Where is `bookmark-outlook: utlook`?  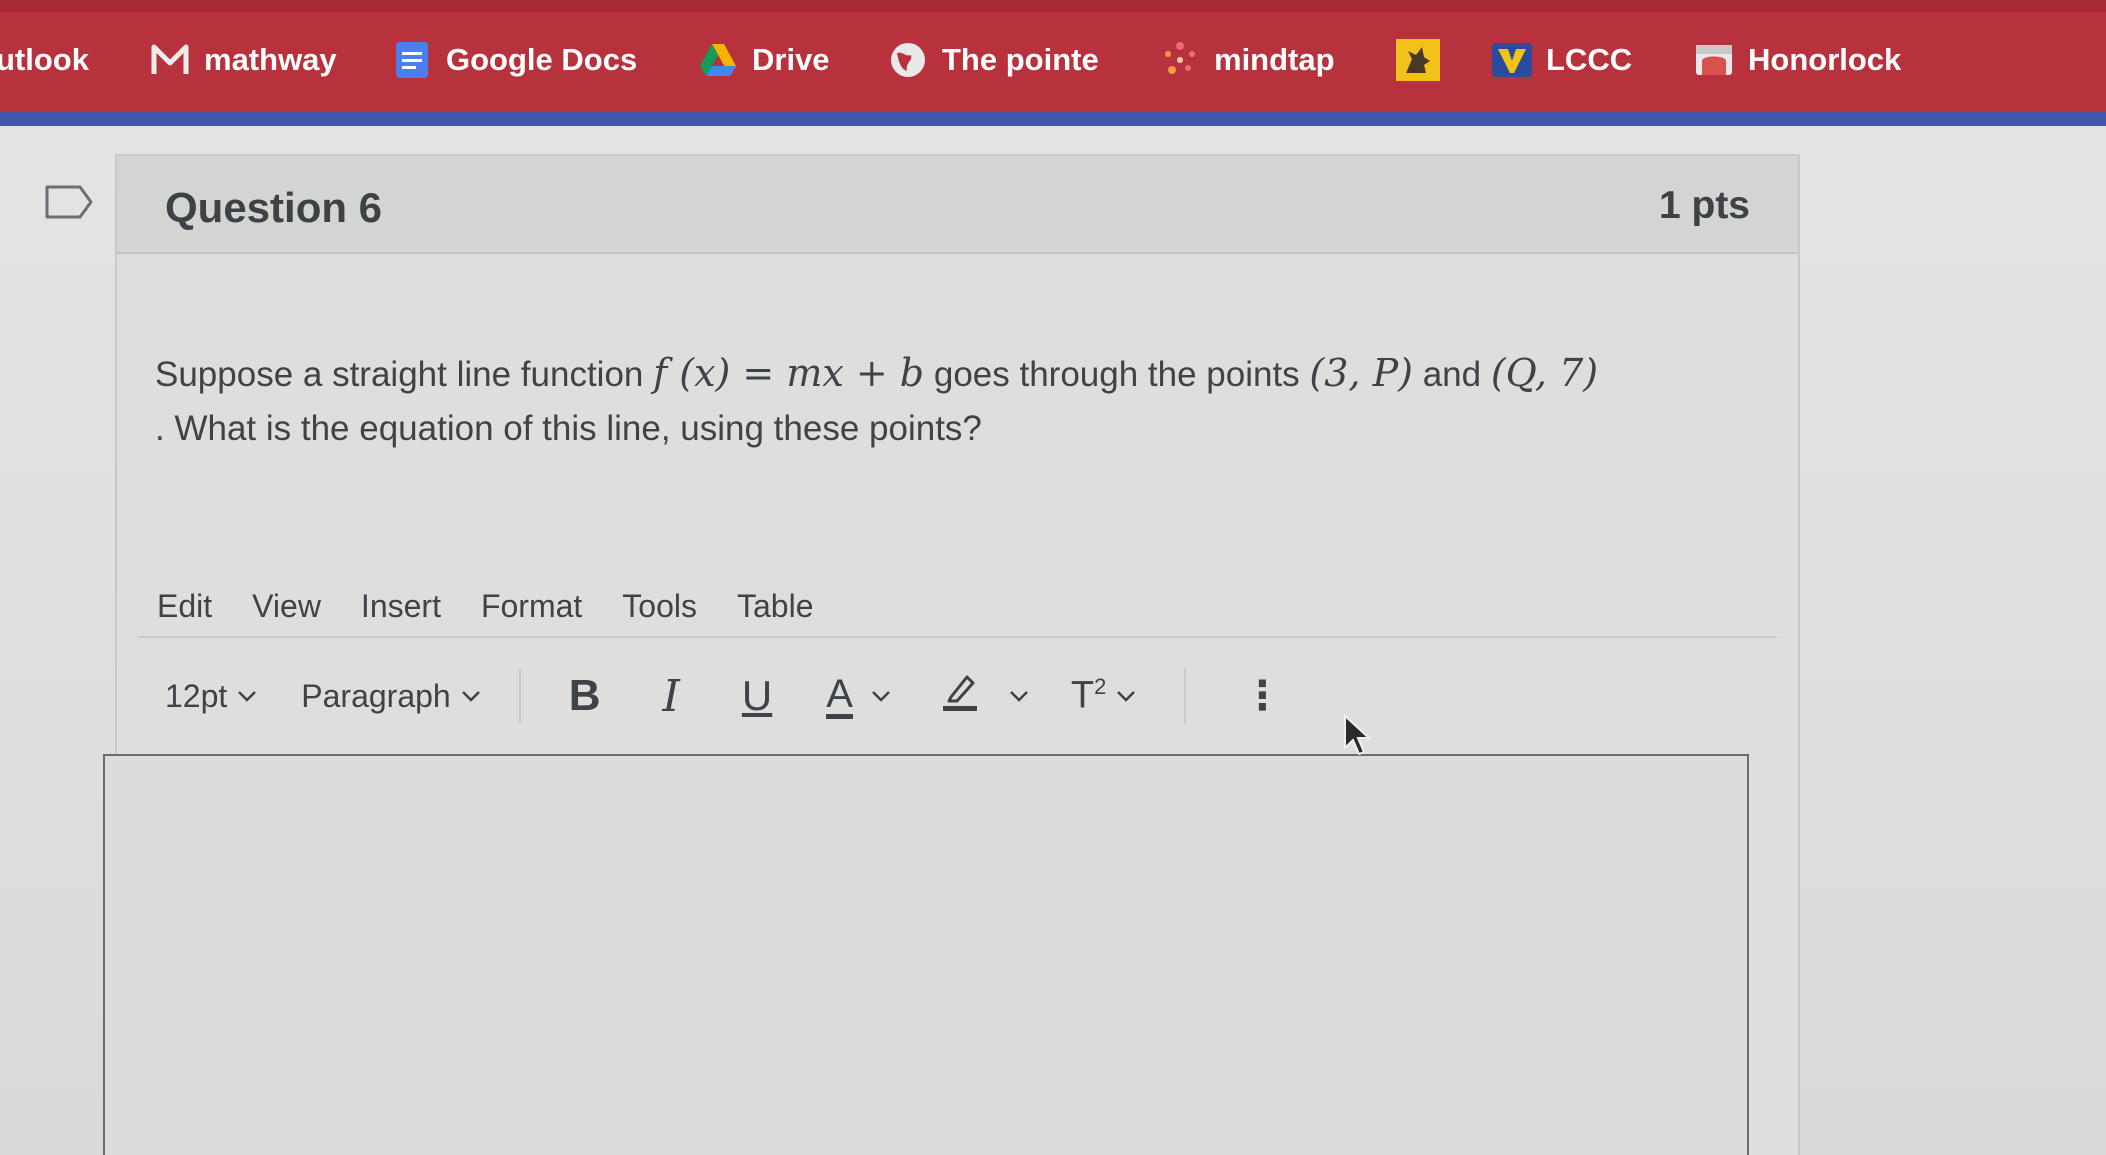
bookmark-outlook: utlook is located at coordinates (44, 60).